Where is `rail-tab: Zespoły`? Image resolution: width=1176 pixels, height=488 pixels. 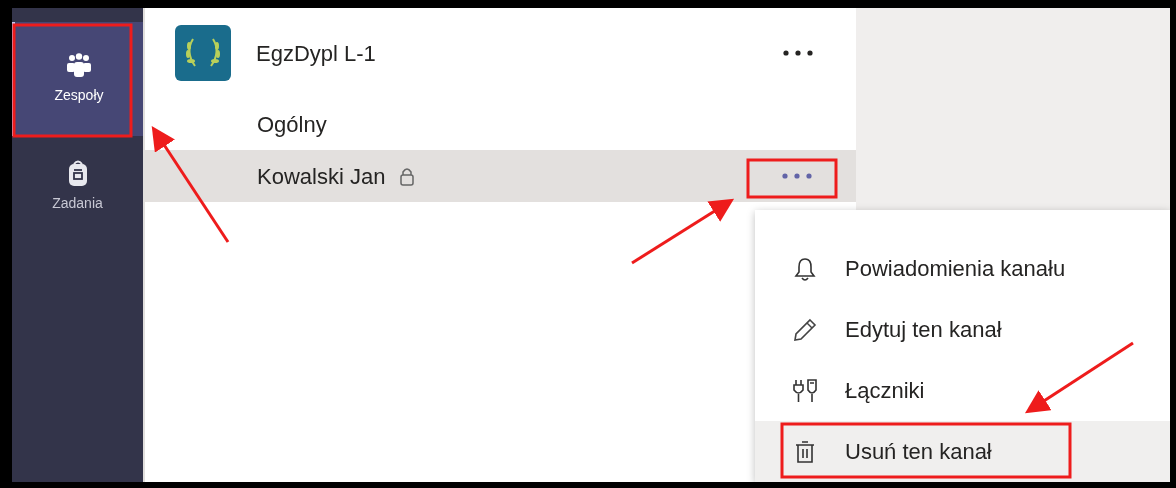
rail-tab: Zespoły is located at coordinates (77, 79).